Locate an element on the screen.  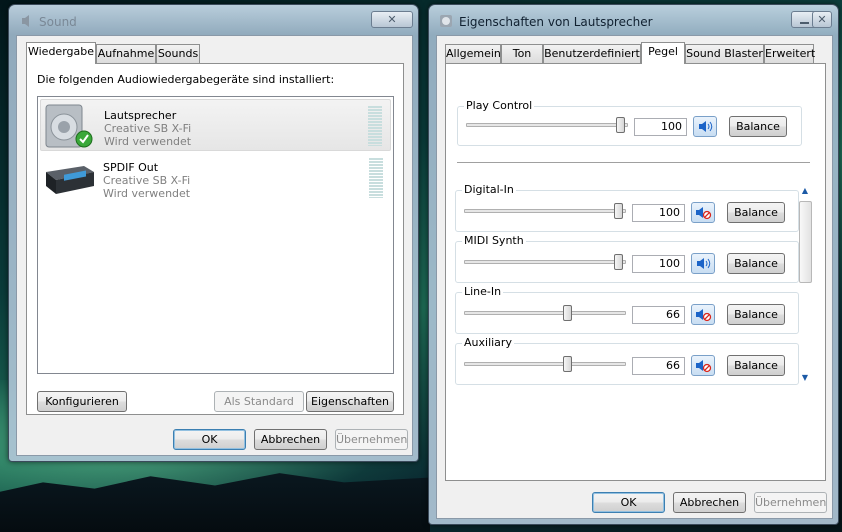
device-name: SPDIF Out is located at coordinates (131, 167).